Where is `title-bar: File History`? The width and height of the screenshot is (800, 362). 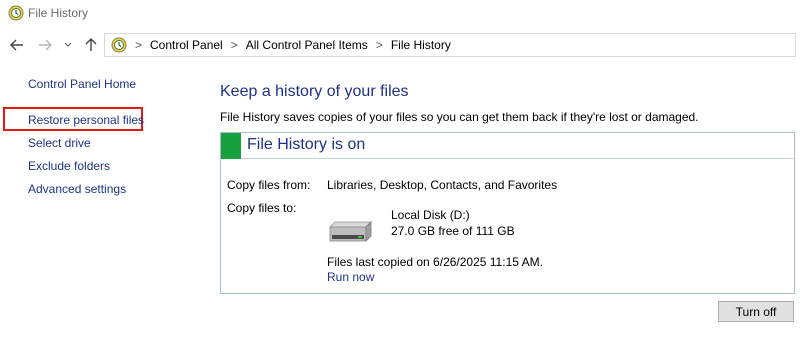 title-bar: File History is located at coordinates (400, 13).